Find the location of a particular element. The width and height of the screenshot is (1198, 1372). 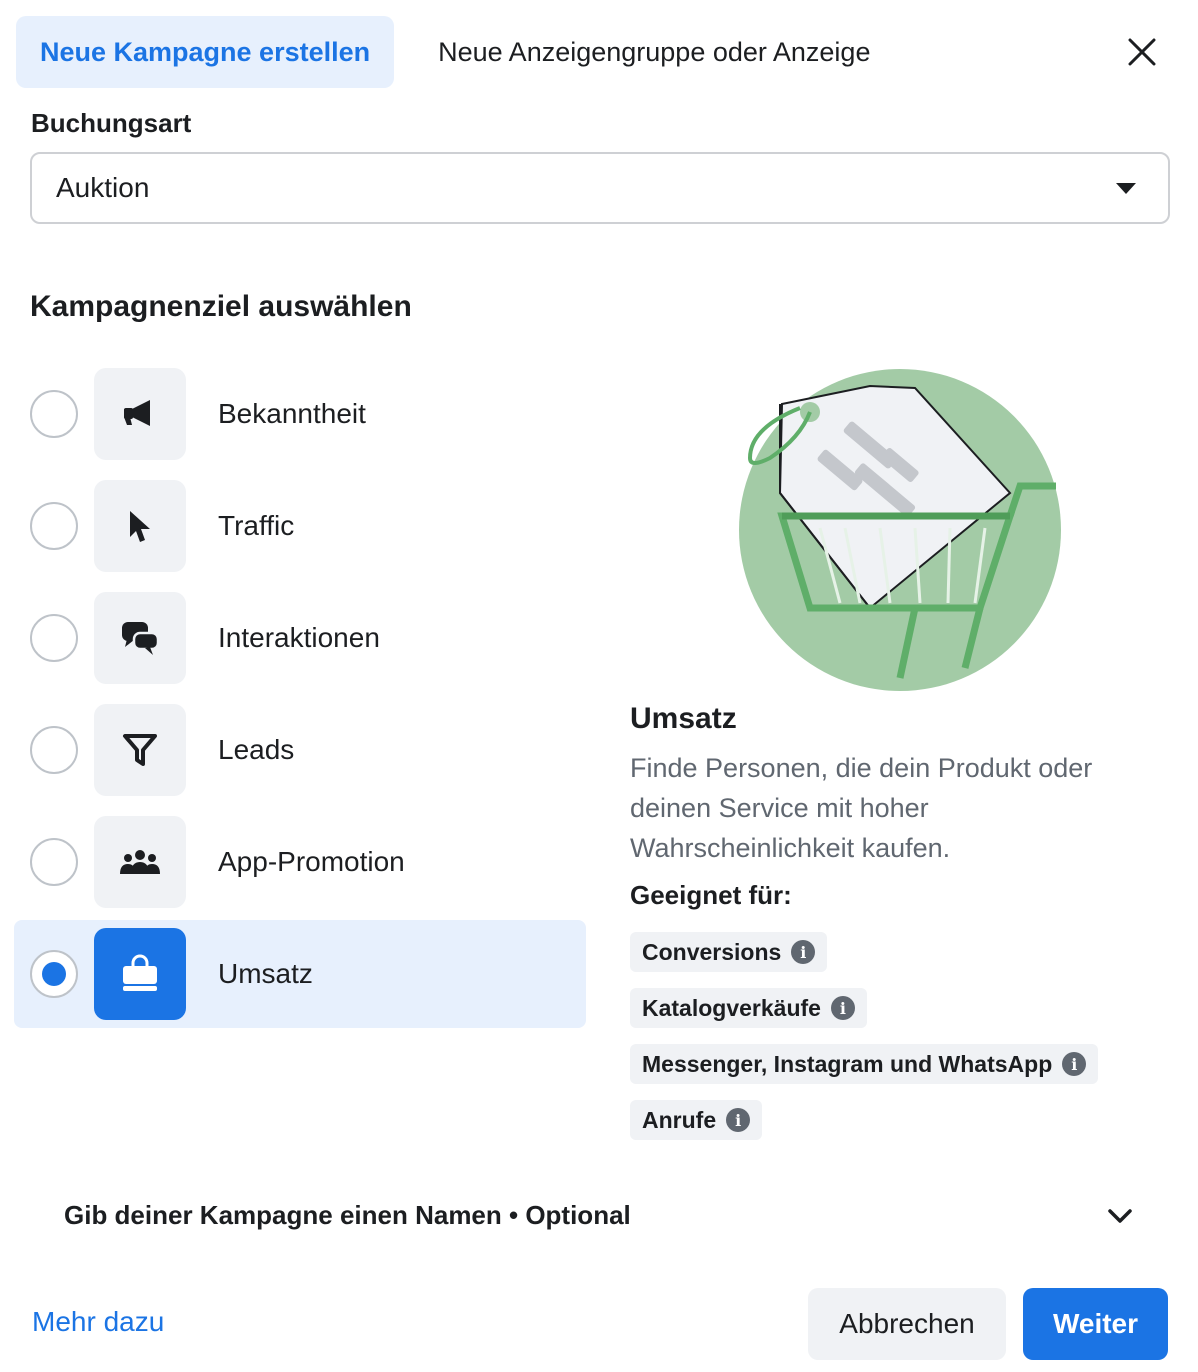

tab-new-campaign: Neue Kampagne erstellen is located at coordinates (205, 52).